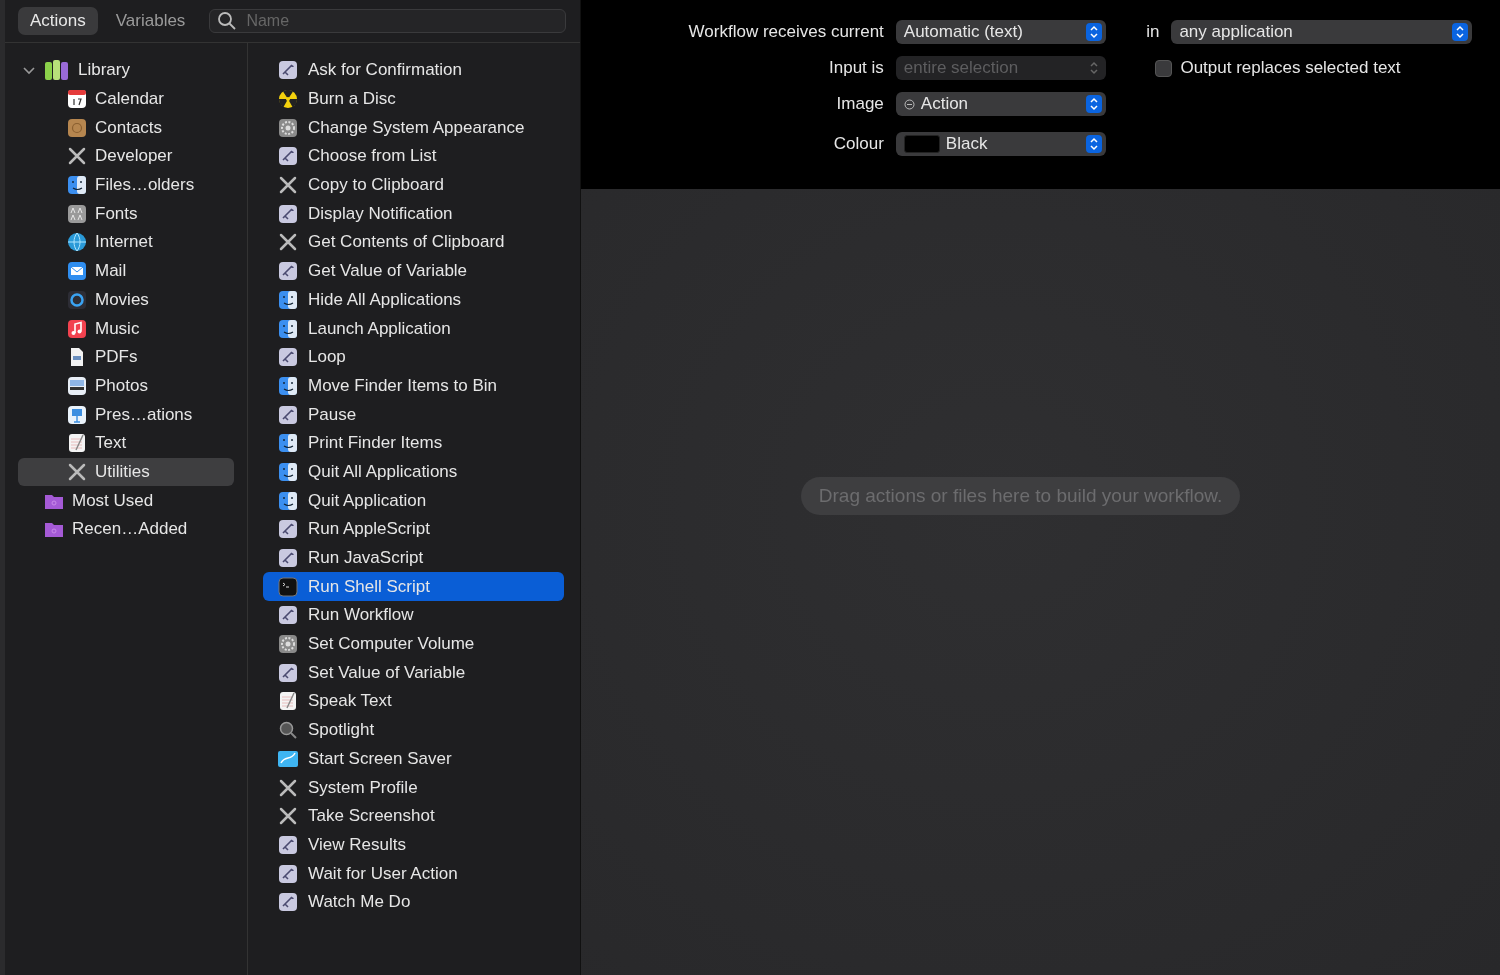 The width and height of the screenshot is (1500, 975). Describe the element at coordinates (413, 759) in the screenshot. I see `action-item: Start Screen Saver` at that location.